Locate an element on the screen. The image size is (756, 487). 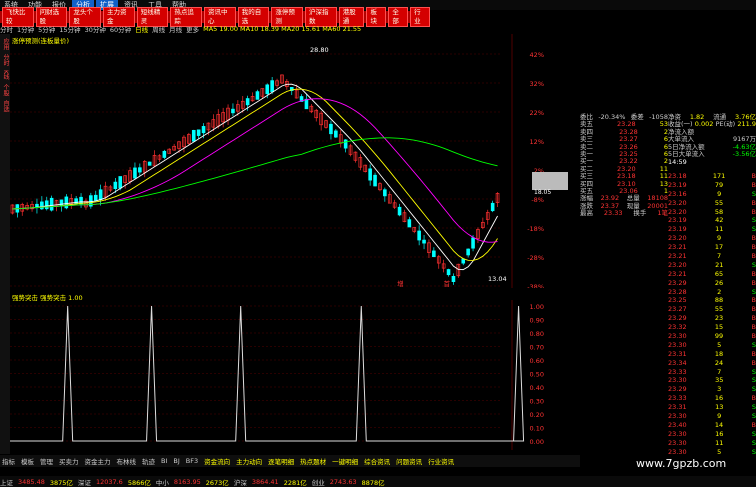
watermark-text: www.7gpzb.com is located at coordinates (681, 463).